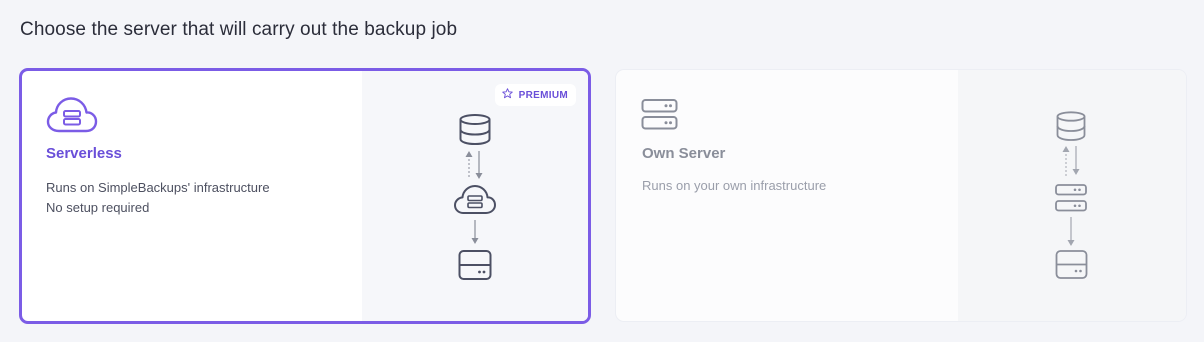 The width and height of the screenshot is (1204, 342). What do you see at coordinates (98, 207) in the screenshot?
I see `description-line: No setup required` at bounding box center [98, 207].